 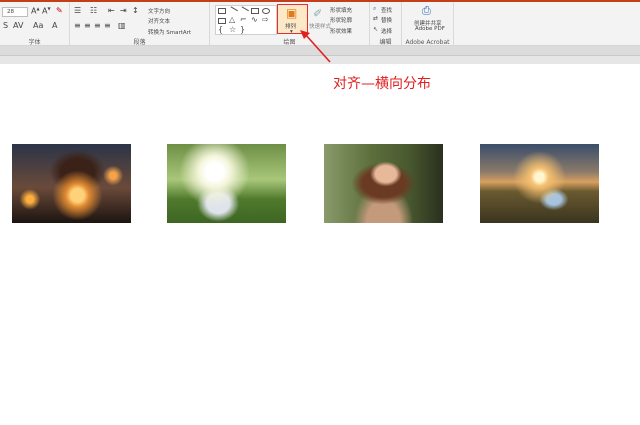 I want to click on annotation-arrow-line, so click(x=317, y=48).